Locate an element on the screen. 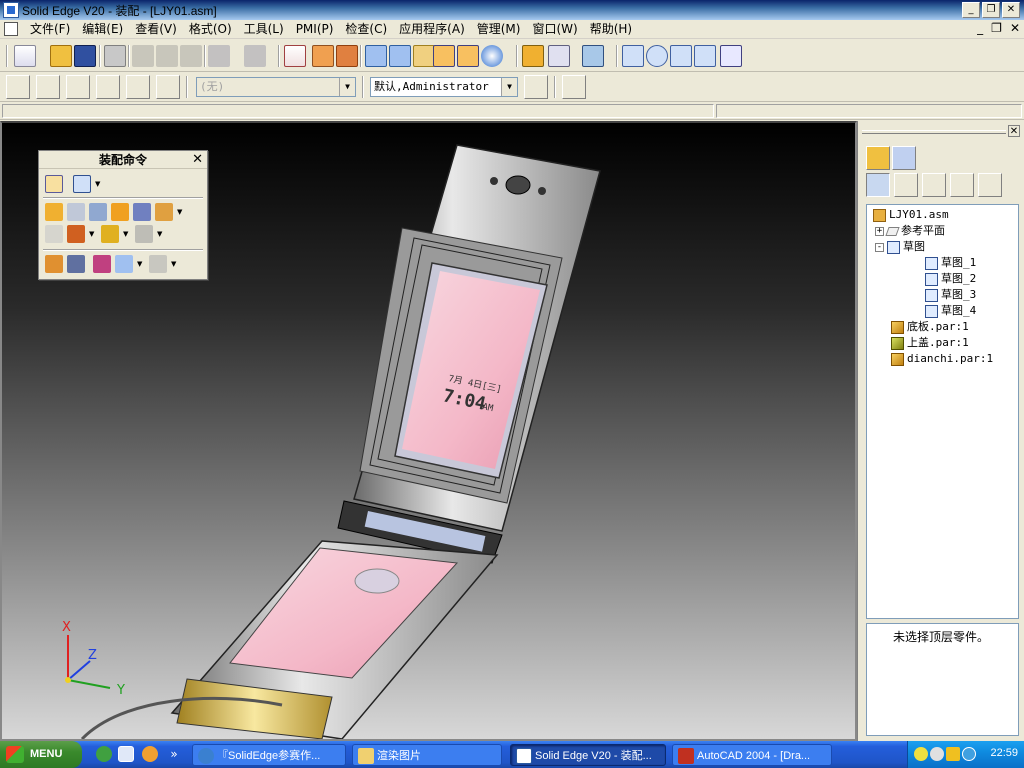 The image size is (1024, 768). assemble-icon is located at coordinates (108, 87).